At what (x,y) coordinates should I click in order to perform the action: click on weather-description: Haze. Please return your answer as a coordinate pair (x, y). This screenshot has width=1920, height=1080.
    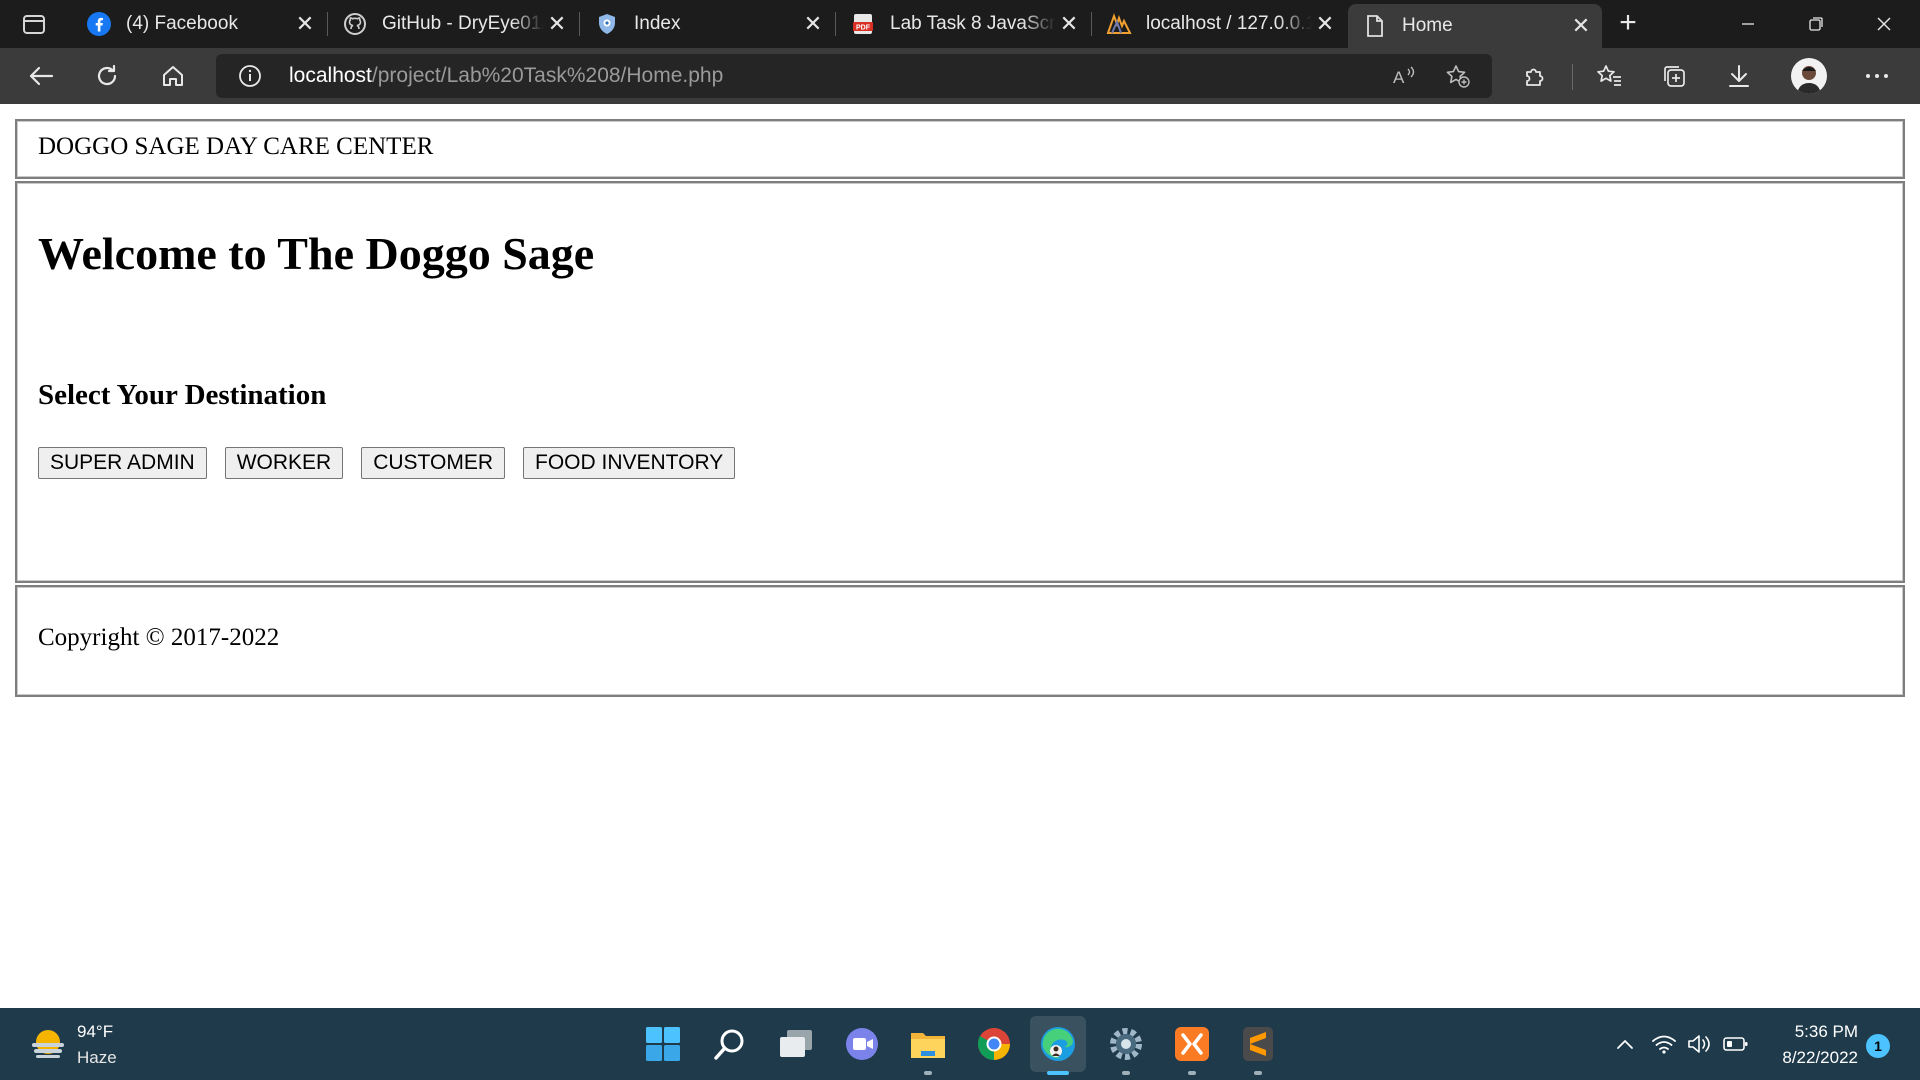
    Looking at the image, I should click on (97, 1058).